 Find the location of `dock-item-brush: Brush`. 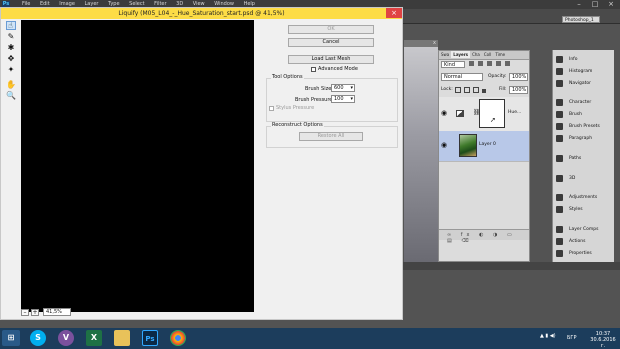

dock-item-brush: Brush is located at coordinates (583, 114).